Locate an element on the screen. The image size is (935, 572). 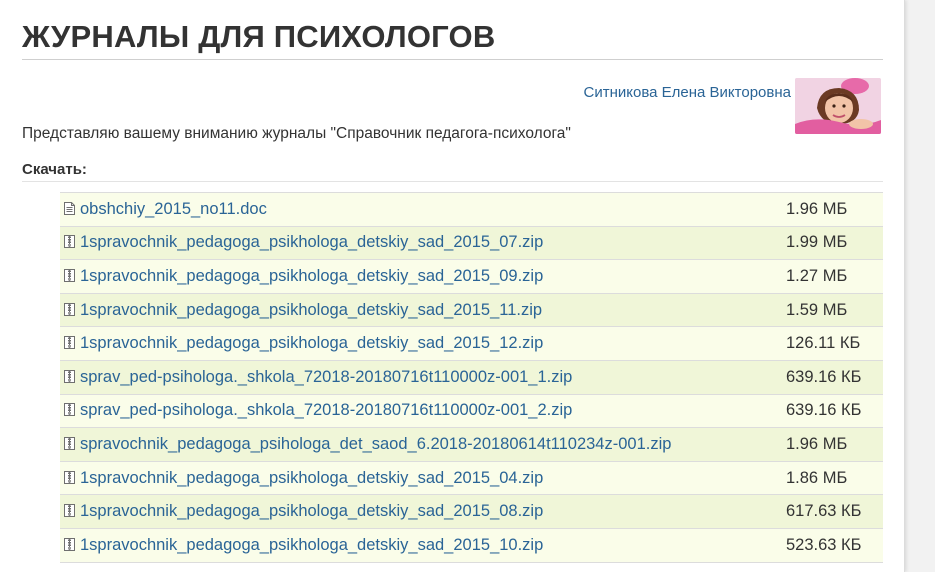
file-row: obshchiy_2015_no11.doc 1.96 МБ is located at coordinates (471, 209).